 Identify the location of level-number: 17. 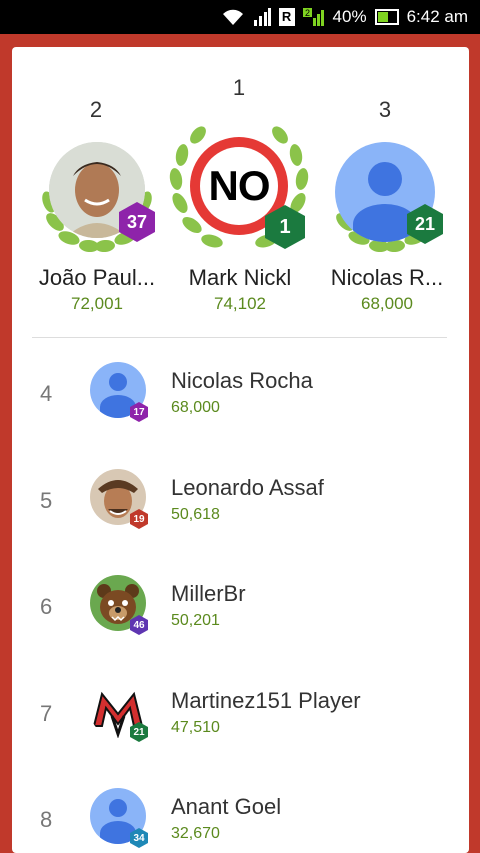
(139, 412).